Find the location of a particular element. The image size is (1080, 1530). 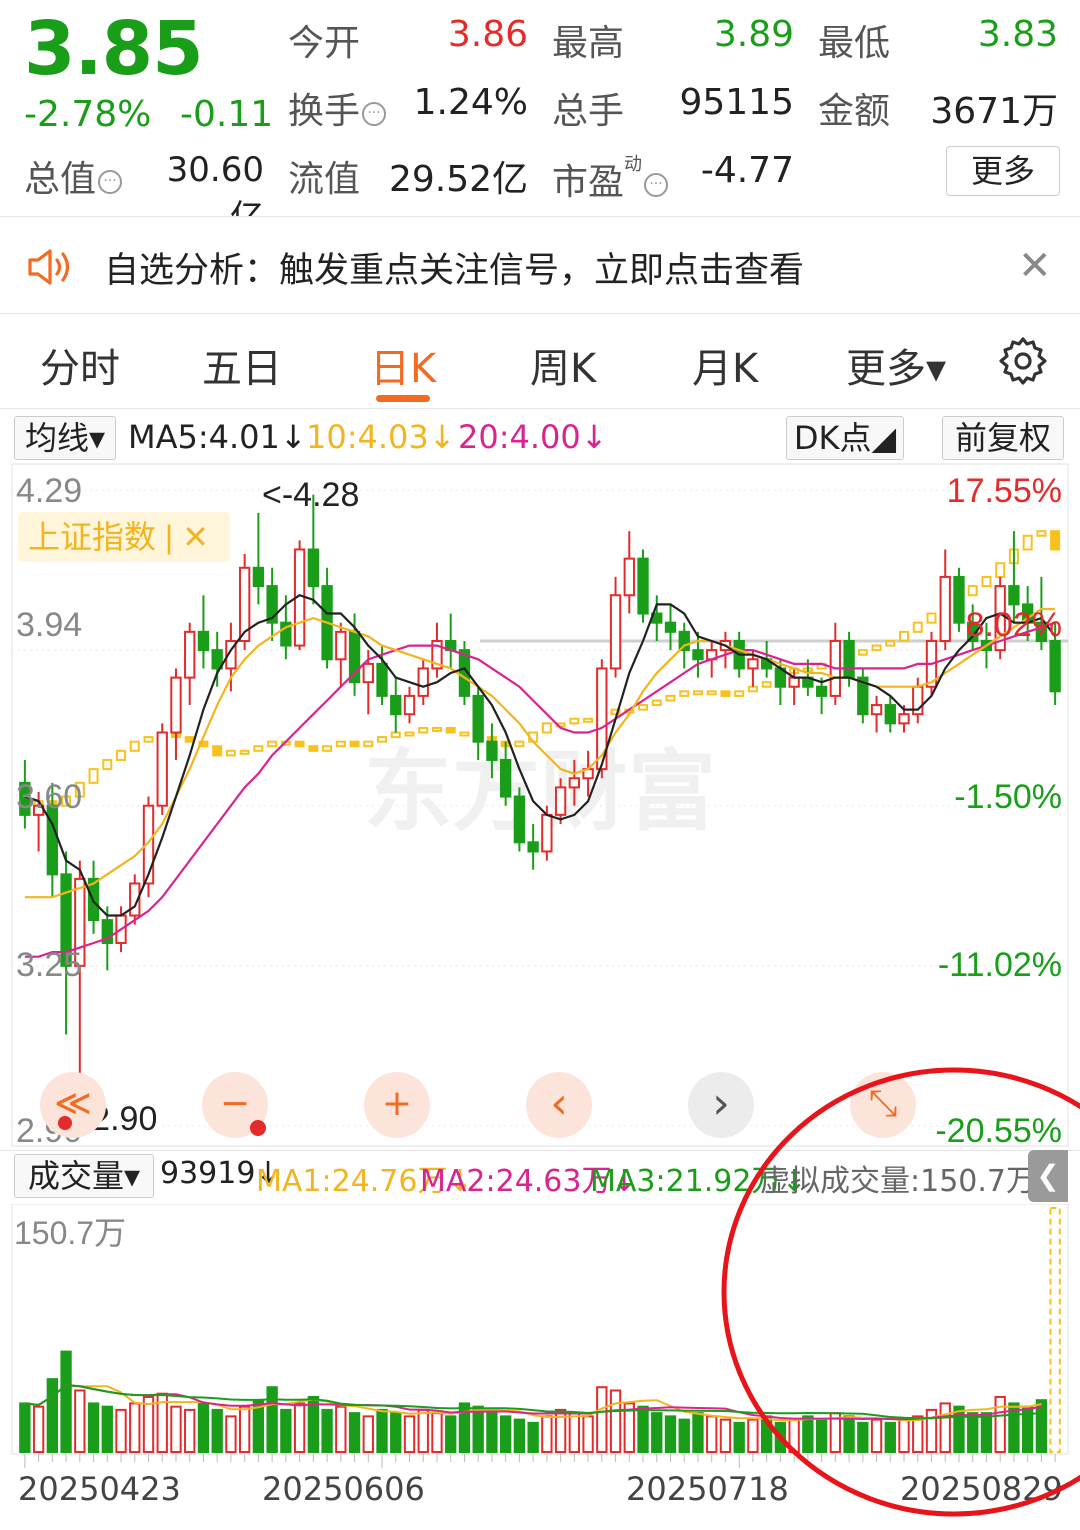

price-adjust-button: 前复权 is located at coordinates (1003, 438).